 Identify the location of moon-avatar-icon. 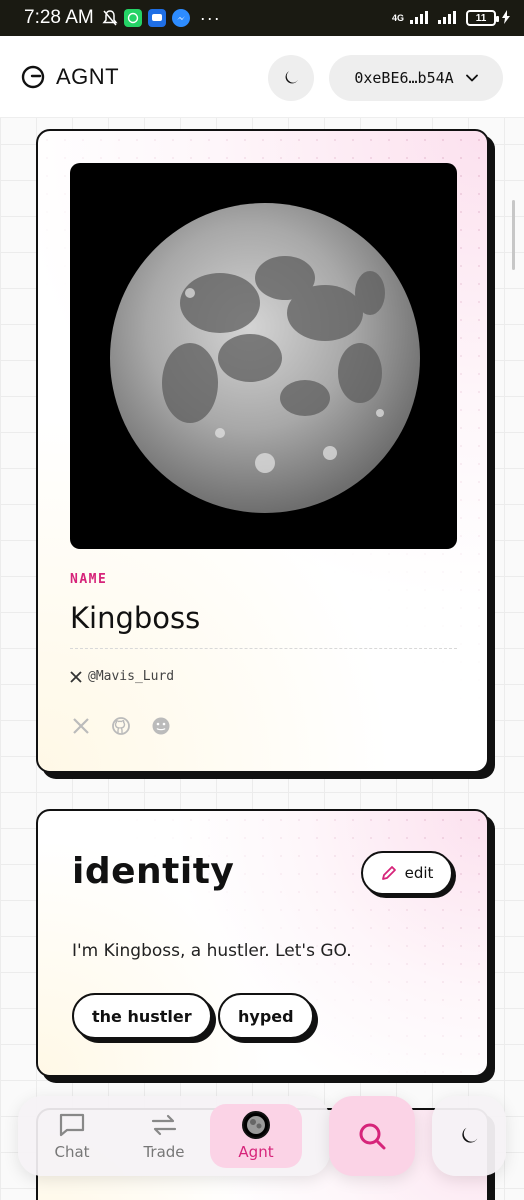
(256, 1125).